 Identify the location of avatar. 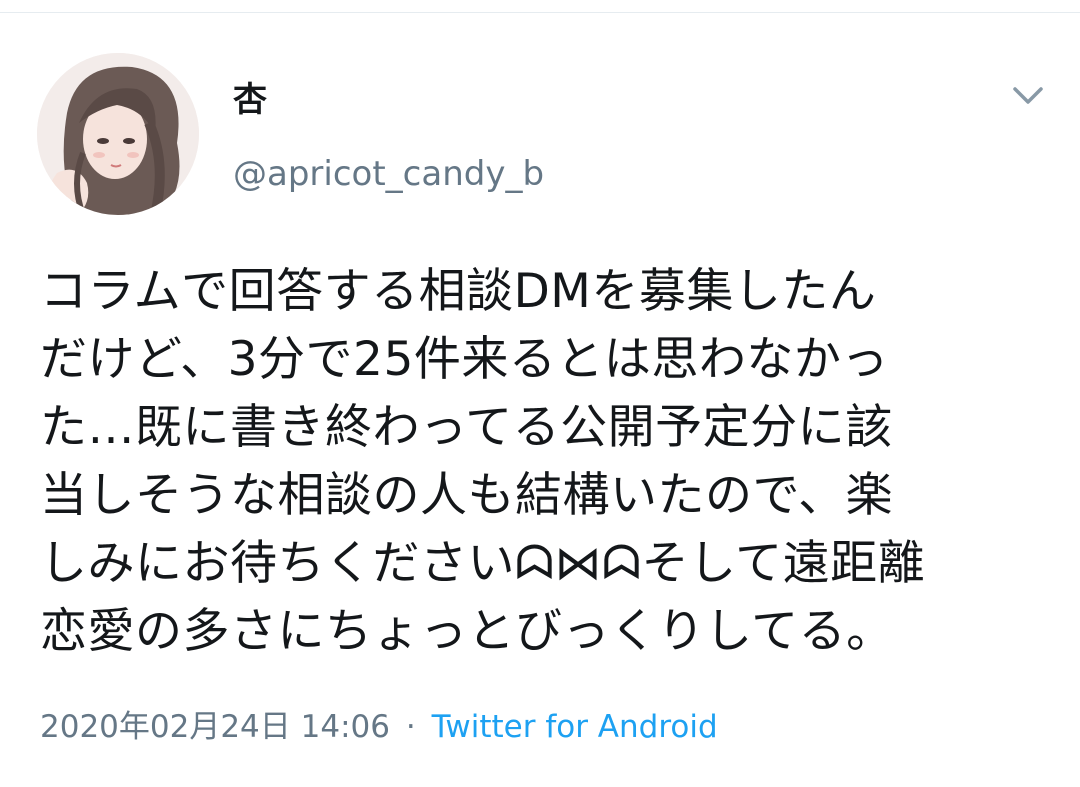
(118, 134).